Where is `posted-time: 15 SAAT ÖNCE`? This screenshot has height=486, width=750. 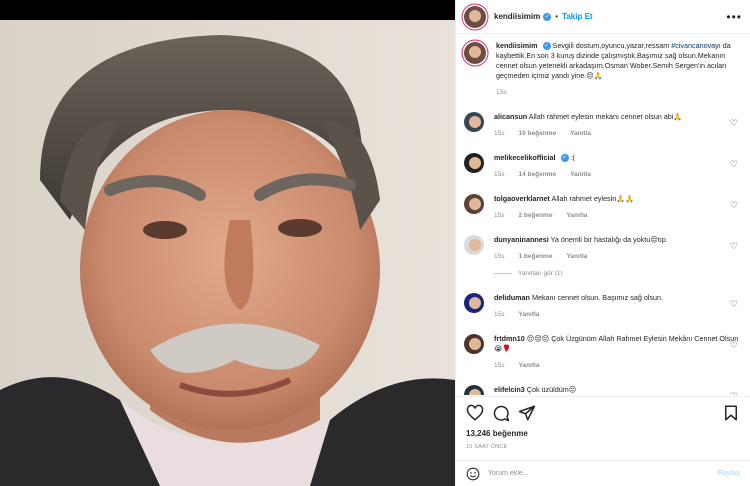
posted-time: 15 SAAT ÖNCE is located at coordinates (487, 447).